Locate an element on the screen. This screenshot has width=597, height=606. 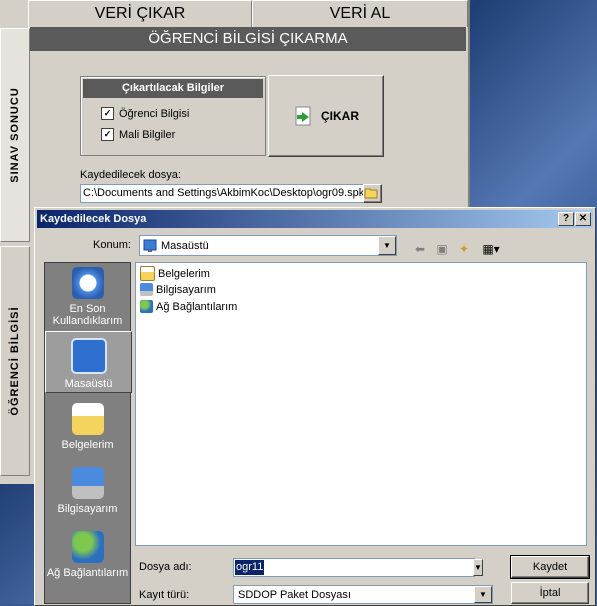
checkbox-ogrenci-bilgisi: ✓ Öğrenci Bilgisi is located at coordinates (145, 113).